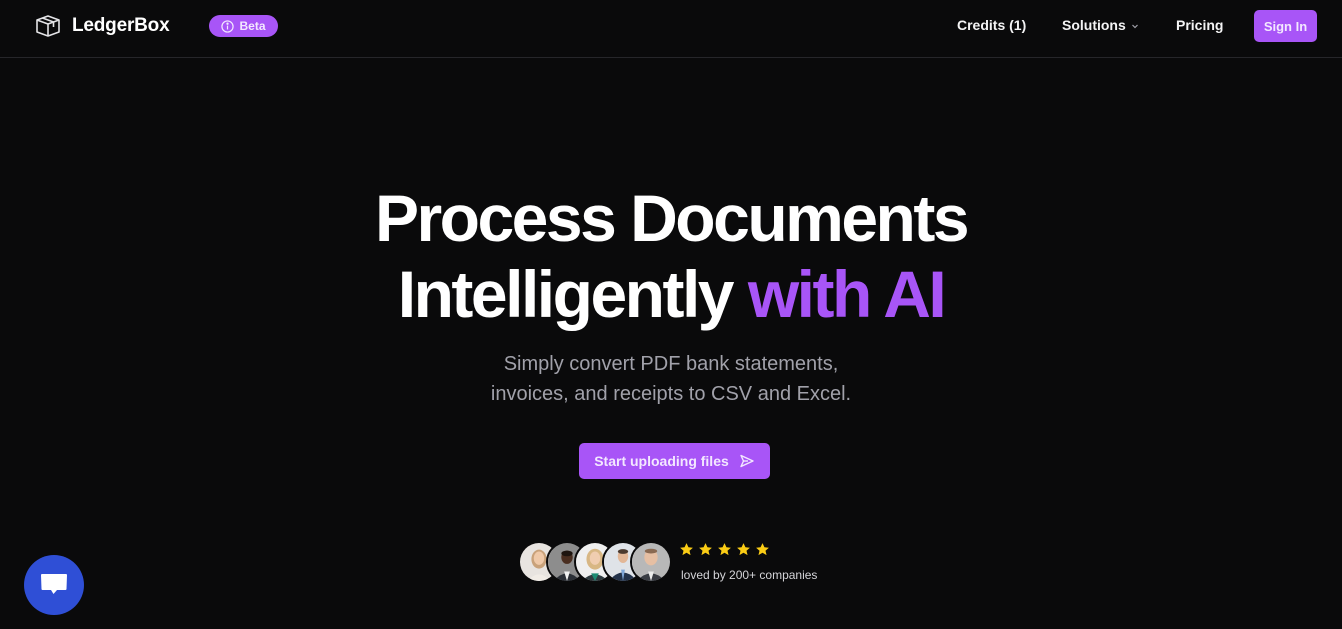 This screenshot has width=1342, height=629. I want to click on social-proof-text: loved by 200+ companies, so click(749, 575).